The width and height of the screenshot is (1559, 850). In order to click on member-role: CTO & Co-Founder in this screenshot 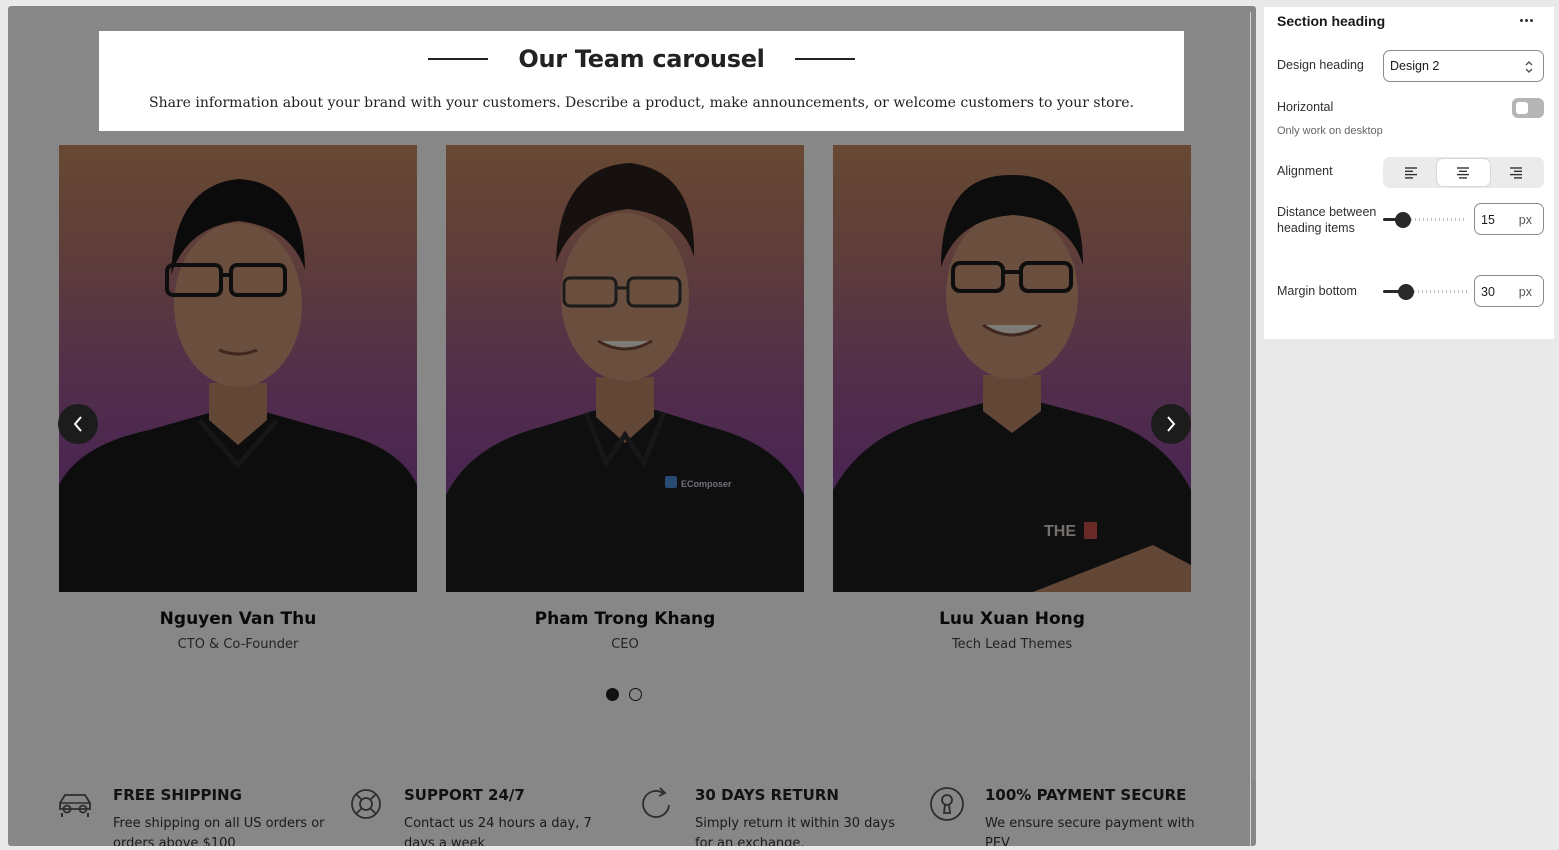, I will do `click(238, 644)`.